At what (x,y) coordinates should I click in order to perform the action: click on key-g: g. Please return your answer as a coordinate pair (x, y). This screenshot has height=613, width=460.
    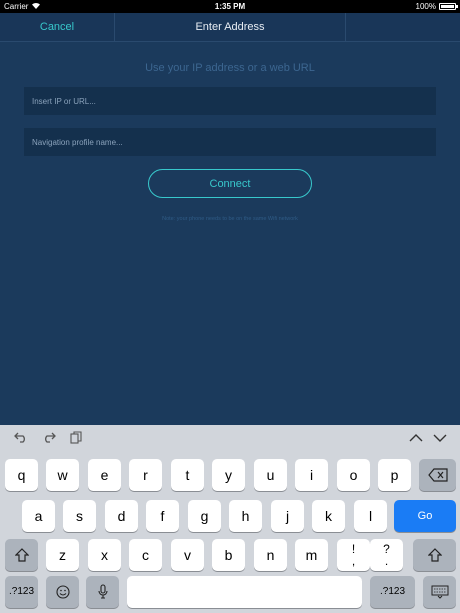
    Looking at the image, I should click on (204, 516).